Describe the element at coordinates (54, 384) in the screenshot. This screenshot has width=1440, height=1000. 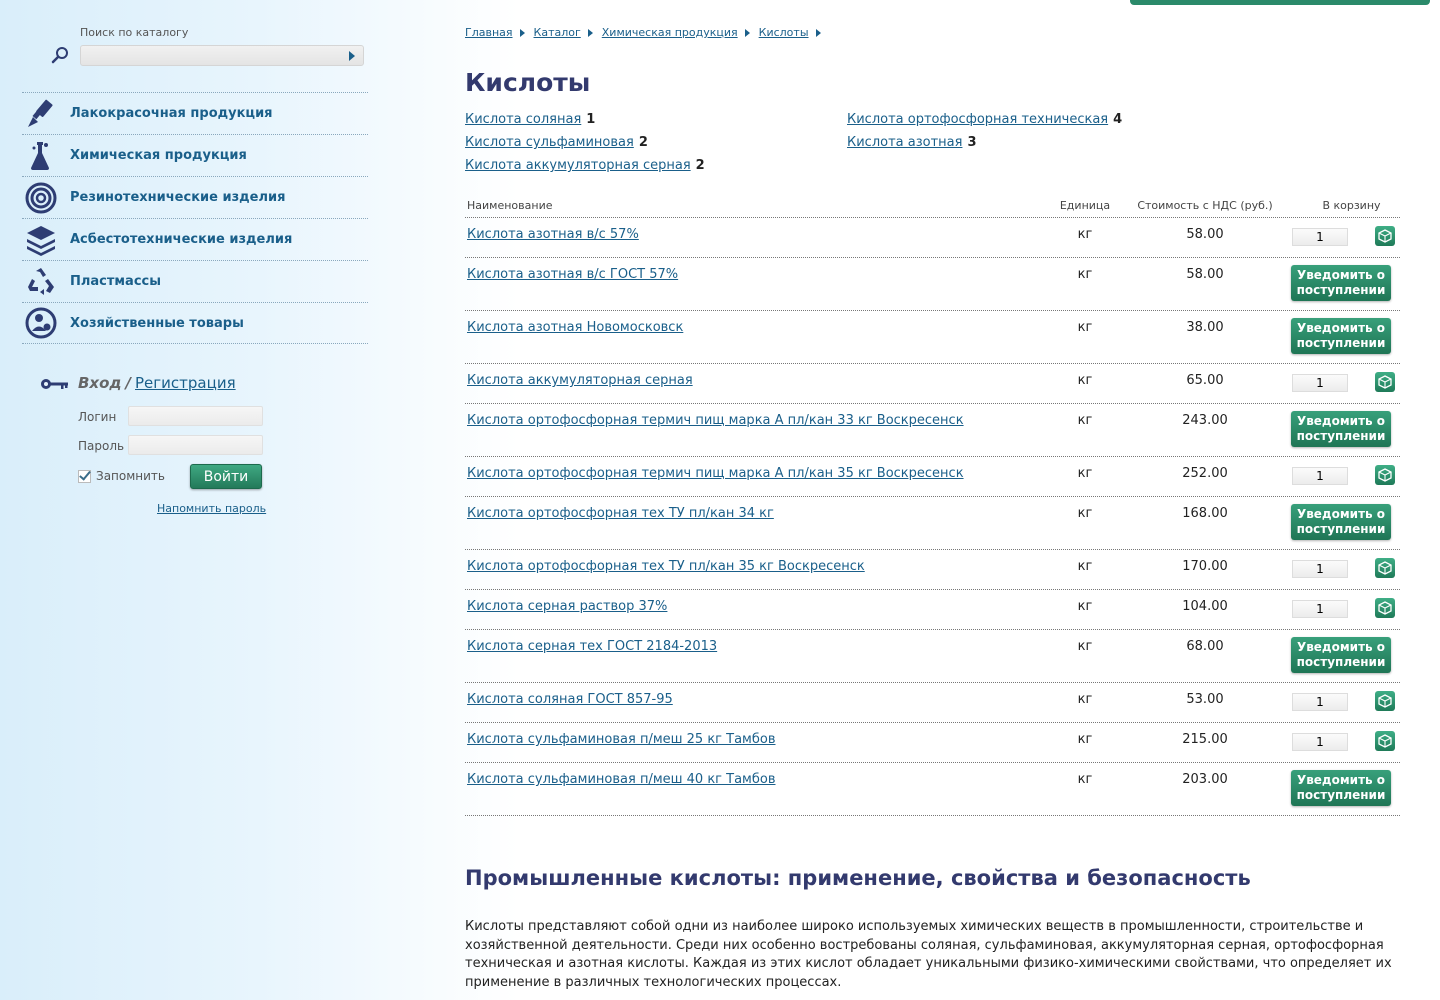
I see `key-icon` at that location.